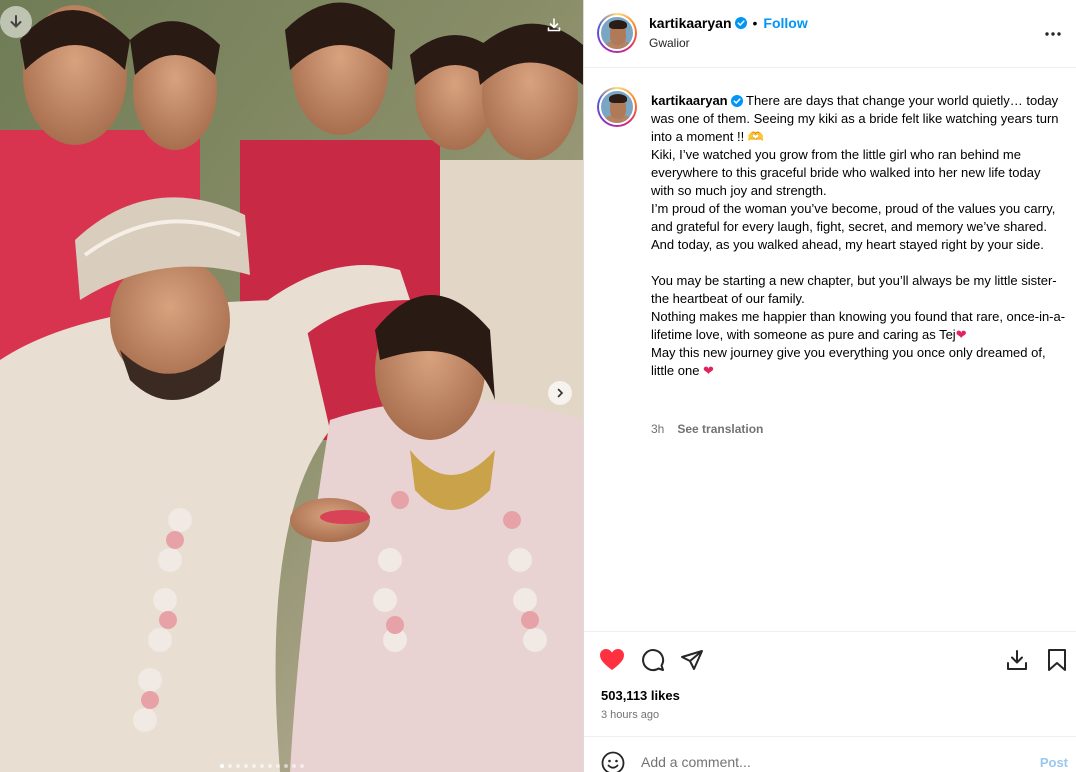 The height and width of the screenshot is (772, 1076). I want to click on post-location: Gwalior, so click(669, 43).